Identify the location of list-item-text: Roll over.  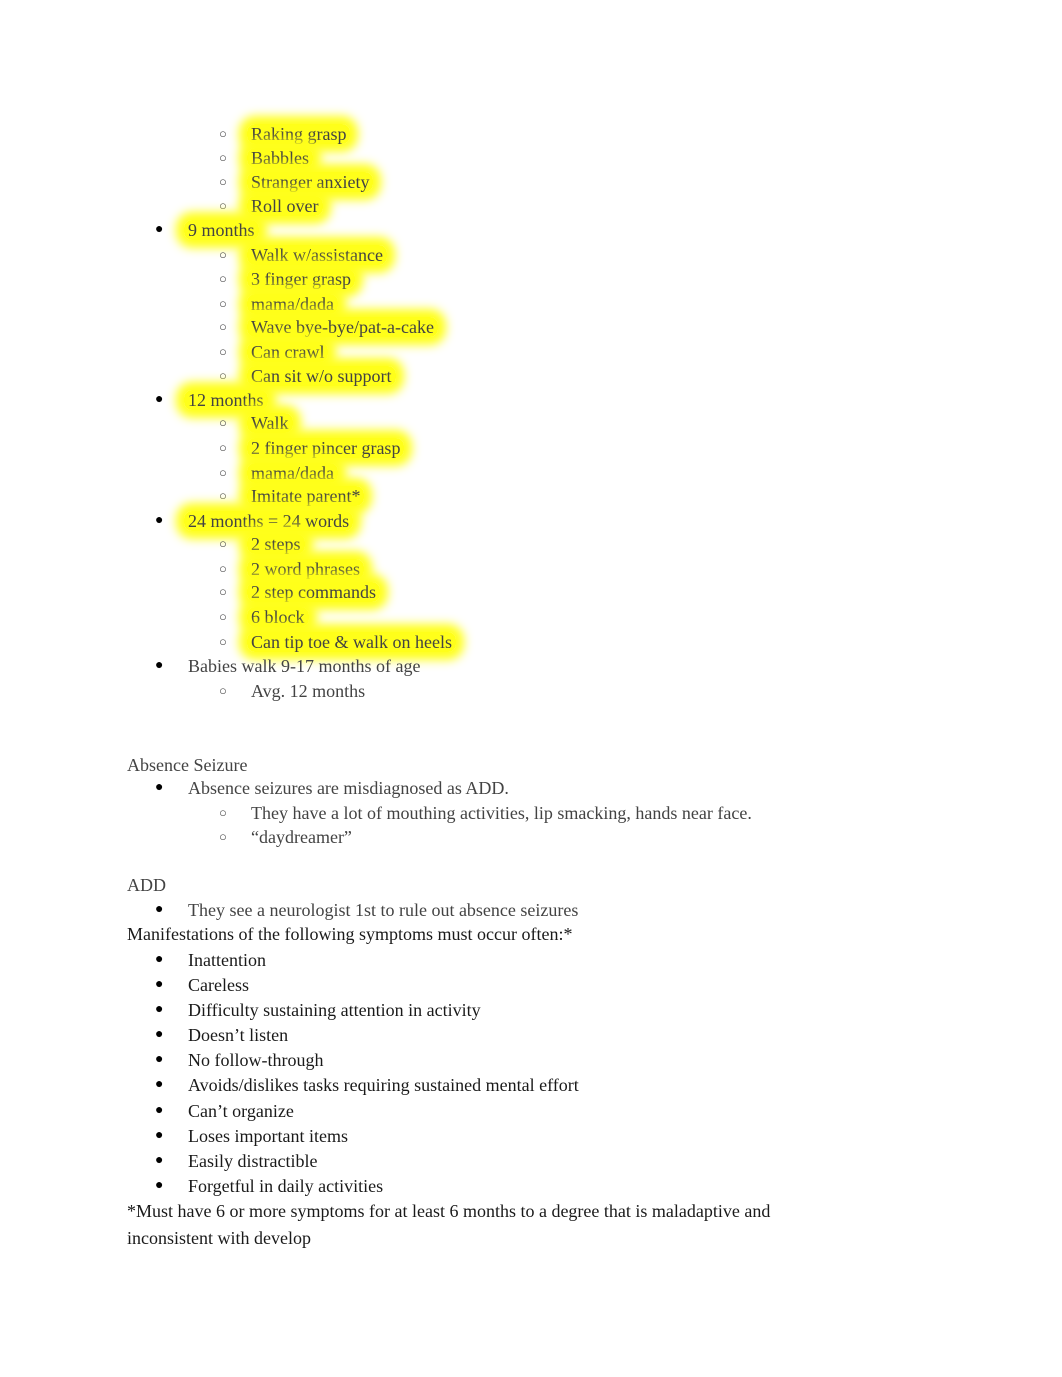
(285, 206).